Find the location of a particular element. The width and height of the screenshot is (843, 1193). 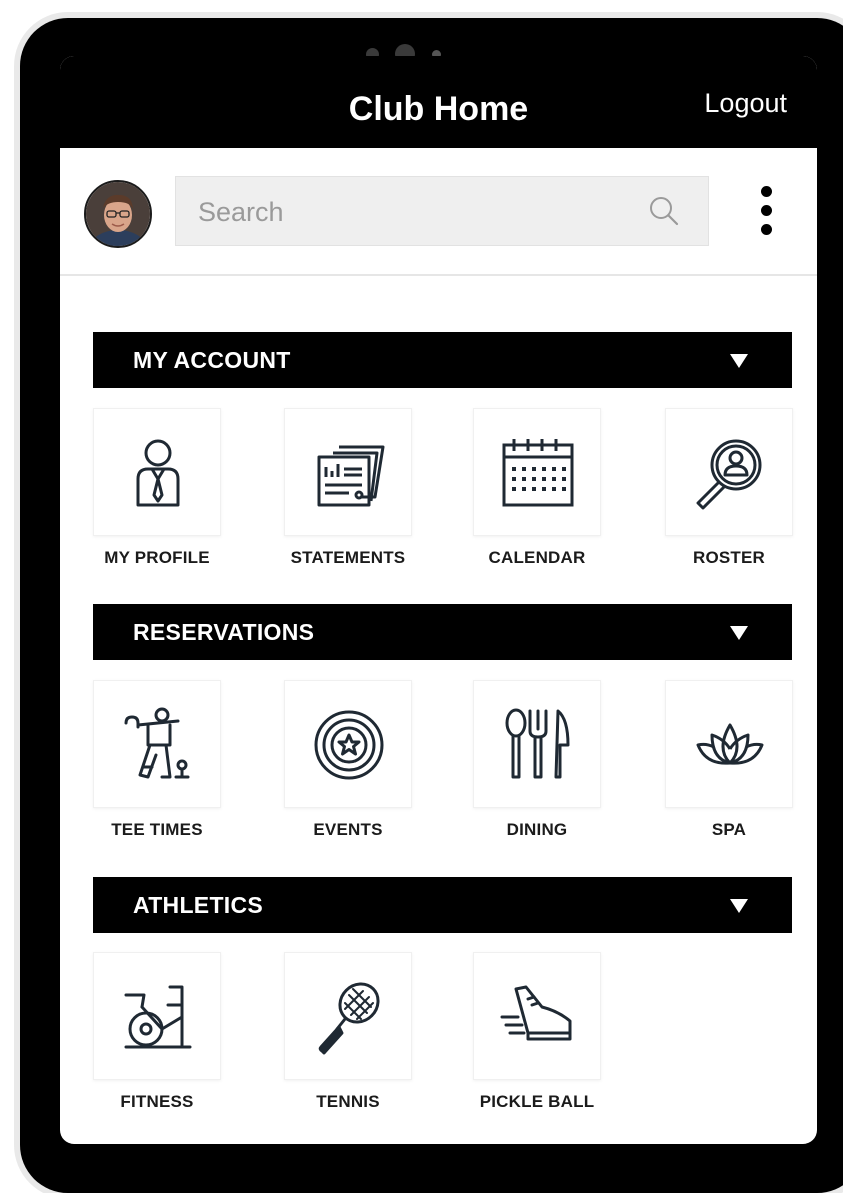

tile-tennis is located at coordinates (348, 1016).